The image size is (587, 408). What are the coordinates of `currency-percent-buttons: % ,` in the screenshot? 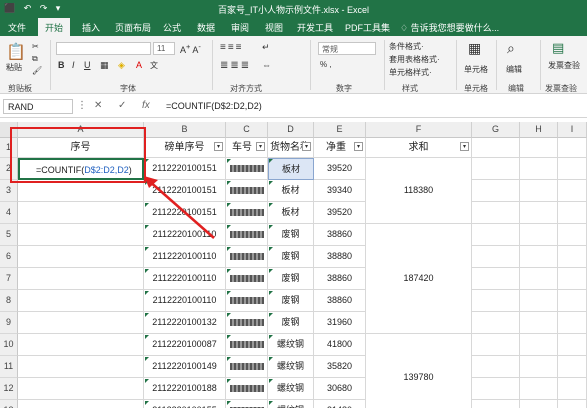 It's located at (326, 64).